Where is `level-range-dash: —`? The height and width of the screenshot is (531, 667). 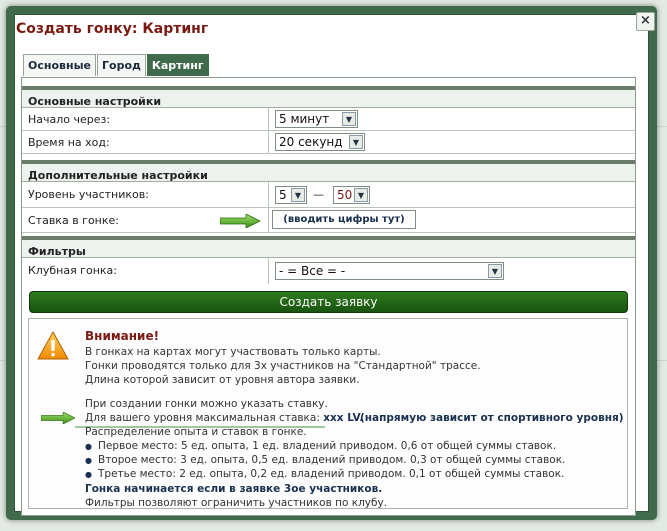 level-range-dash: — is located at coordinates (318, 194).